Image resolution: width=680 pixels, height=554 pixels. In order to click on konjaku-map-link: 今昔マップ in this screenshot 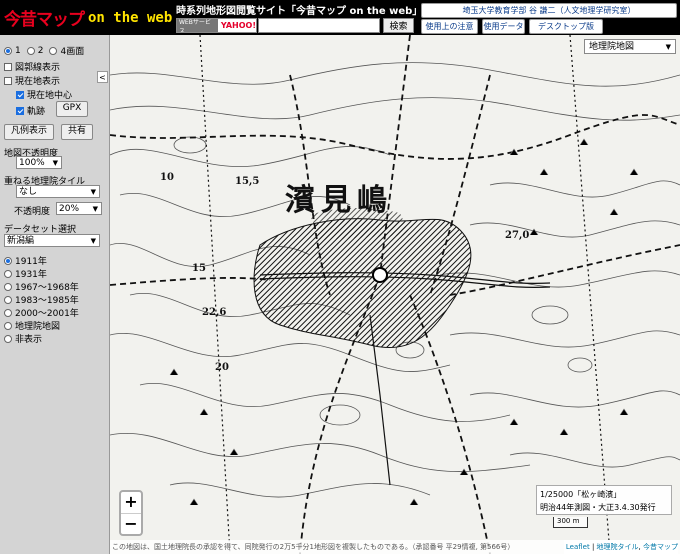, I will do `click(660, 547)`.